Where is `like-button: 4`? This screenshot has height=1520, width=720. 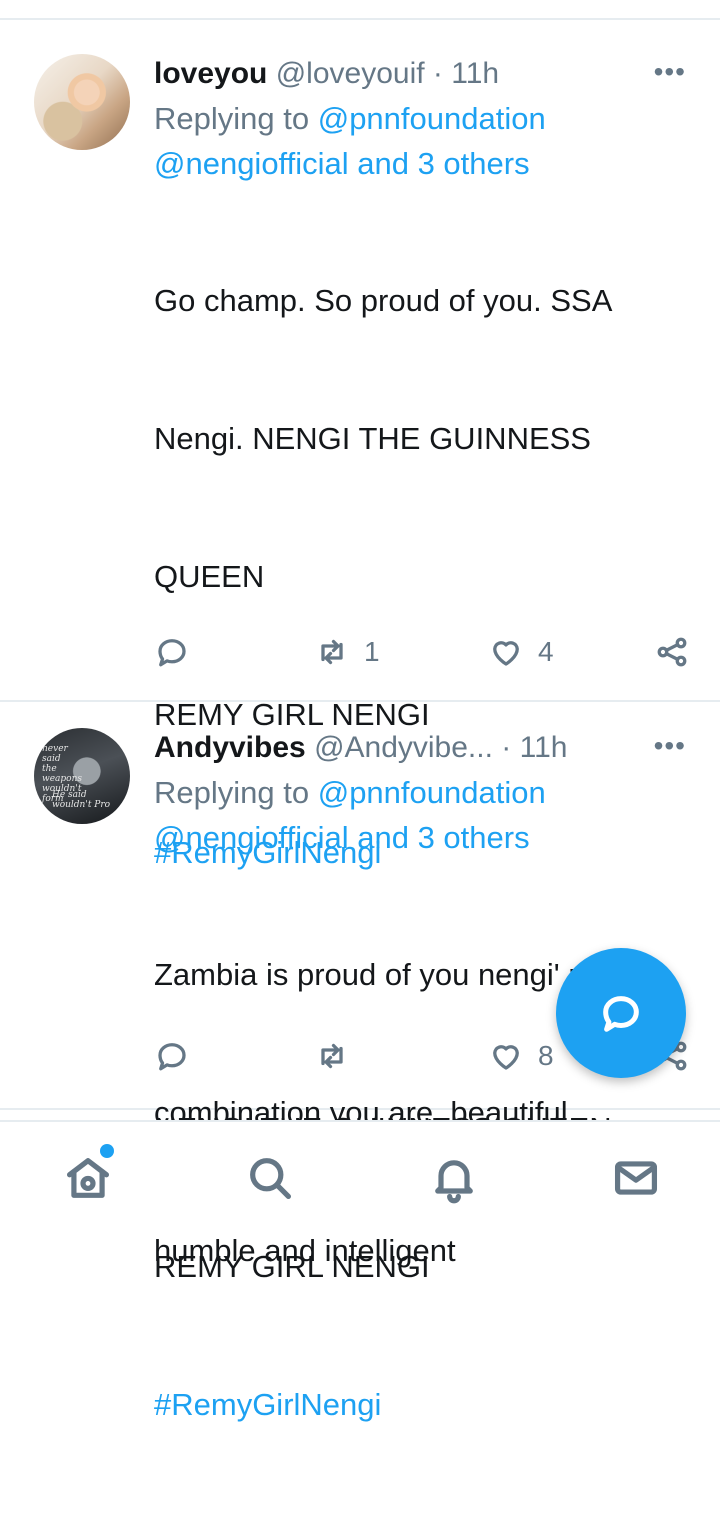
like-button: 4 is located at coordinates (521, 652).